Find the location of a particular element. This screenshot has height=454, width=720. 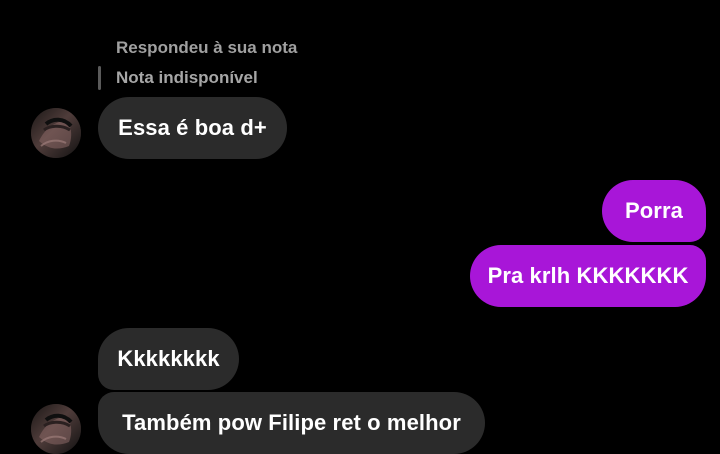

message-bubble-received: Essa é boa d+ is located at coordinates (192, 128).